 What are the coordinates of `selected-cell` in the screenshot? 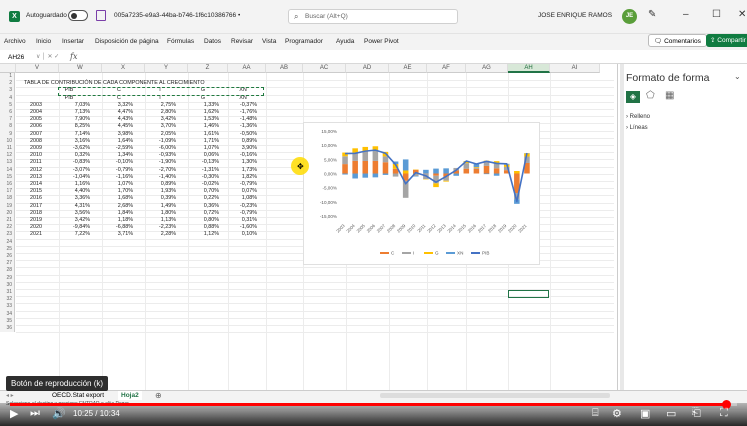 It's located at (528, 294).